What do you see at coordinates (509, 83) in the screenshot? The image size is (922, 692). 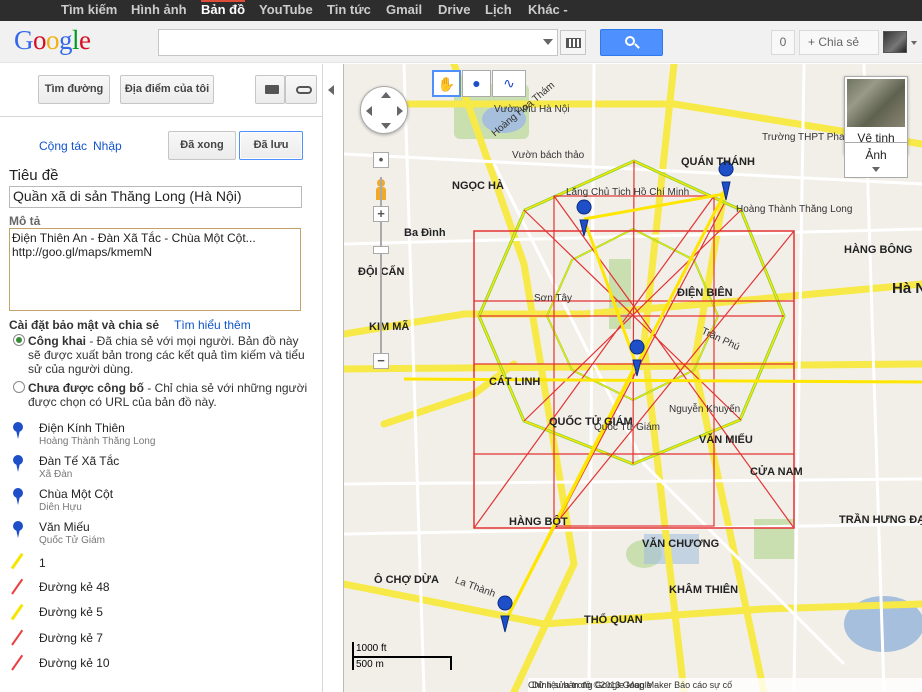 I see `line-tool: ∿` at bounding box center [509, 83].